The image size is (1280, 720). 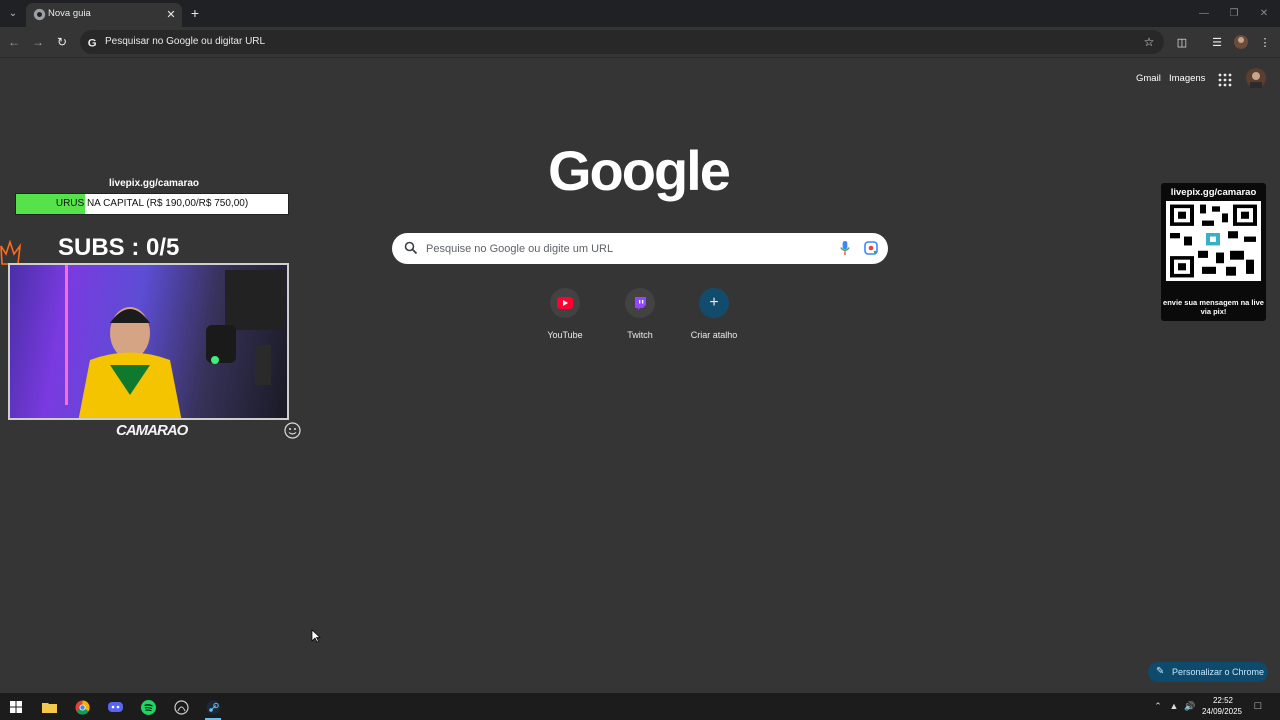 What do you see at coordinates (1204, 13) in the screenshot?
I see `minimize-button: —` at bounding box center [1204, 13].